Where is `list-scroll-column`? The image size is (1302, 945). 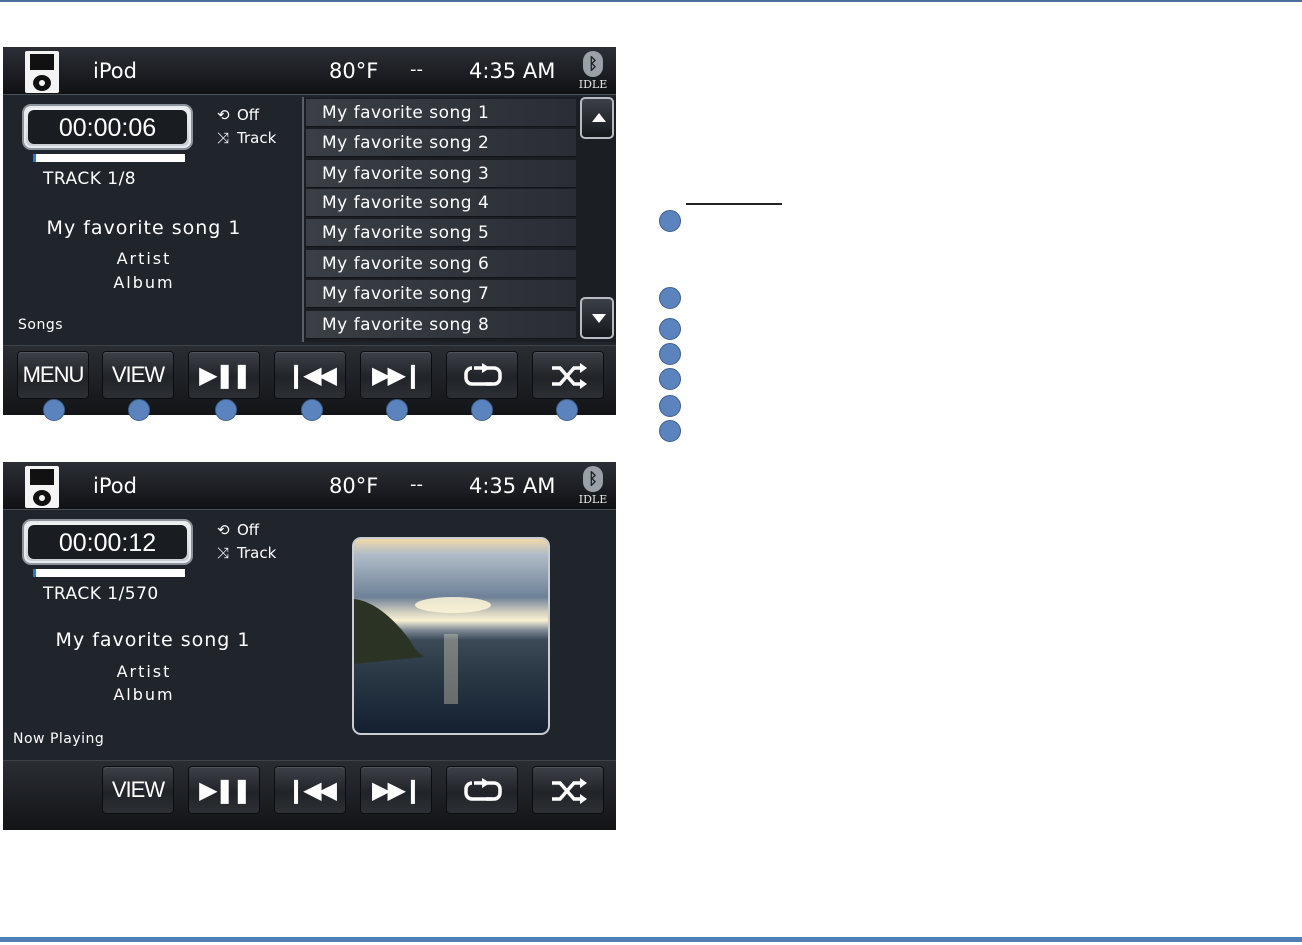 list-scroll-column is located at coordinates (597, 219).